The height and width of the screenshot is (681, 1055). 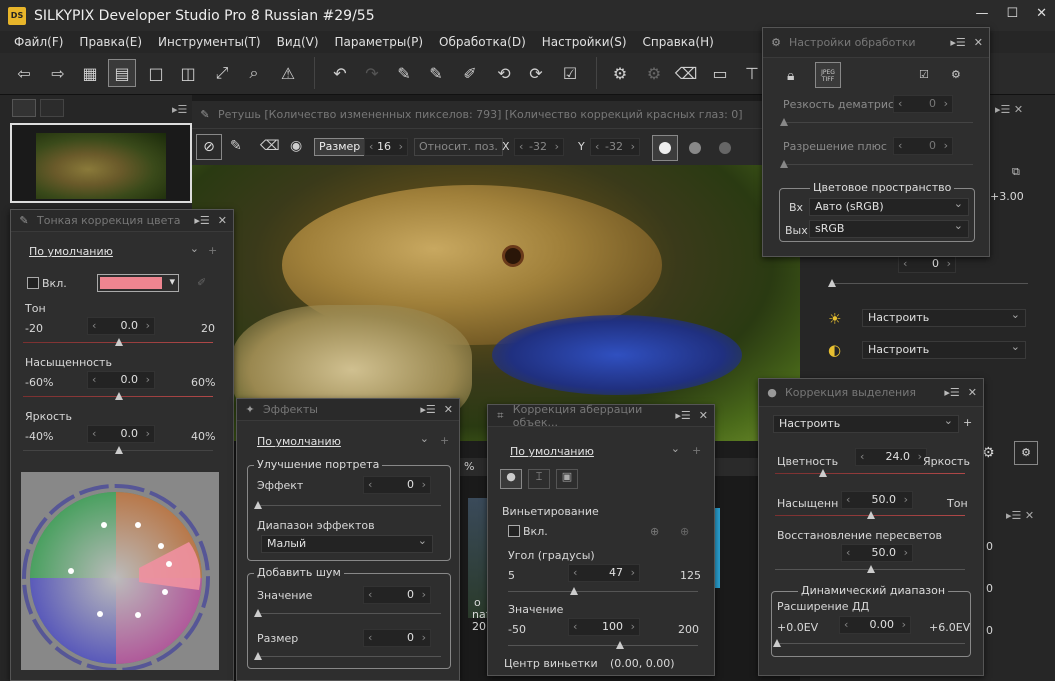 I want to click on menu-edit: Правка(E), so click(x=110, y=42).